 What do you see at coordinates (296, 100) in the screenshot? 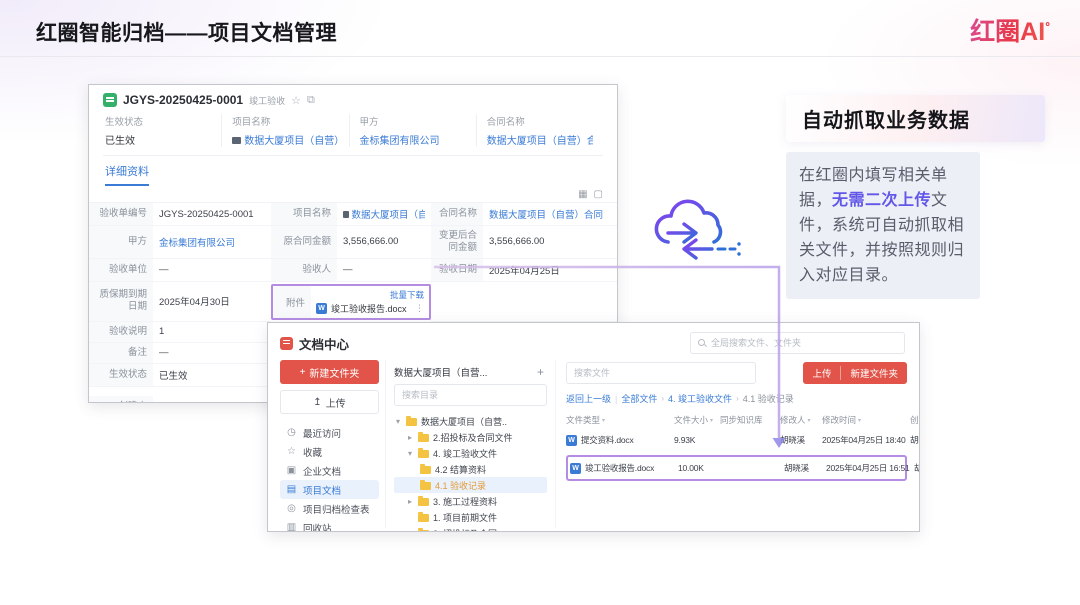
I see `star-icon: ☆` at bounding box center [296, 100].